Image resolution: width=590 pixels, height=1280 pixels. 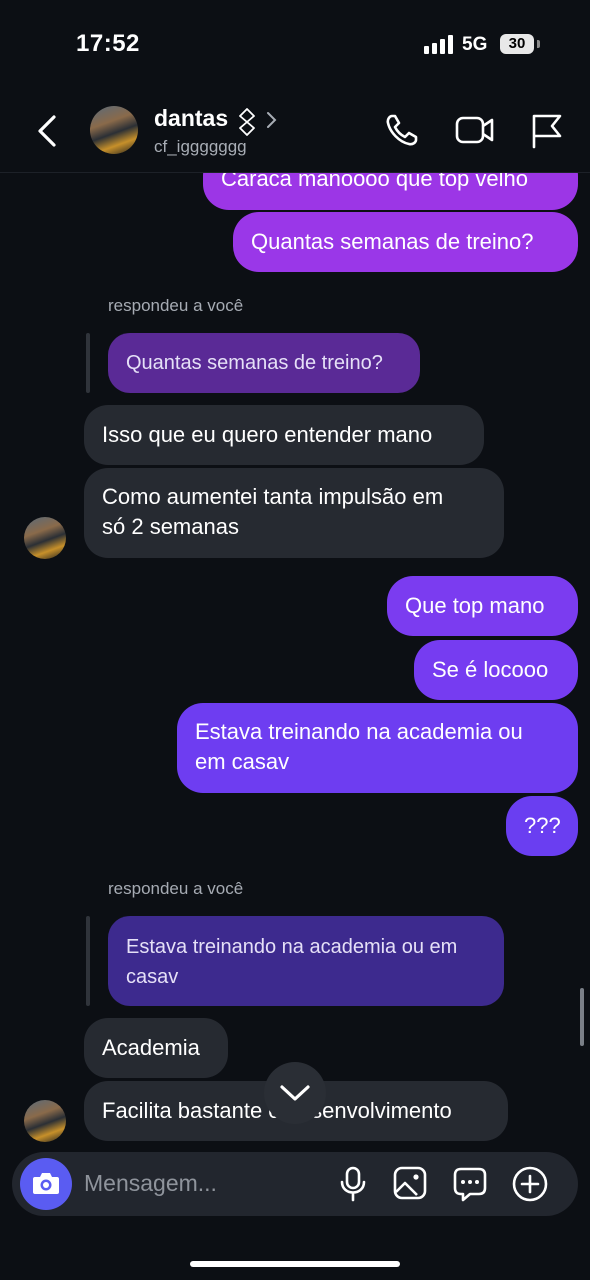 What do you see at coordinates (292, 947) in the screenshot?
I see `quoted-text: Estava treinando na academia ou em` at bounding box center [292, 947].